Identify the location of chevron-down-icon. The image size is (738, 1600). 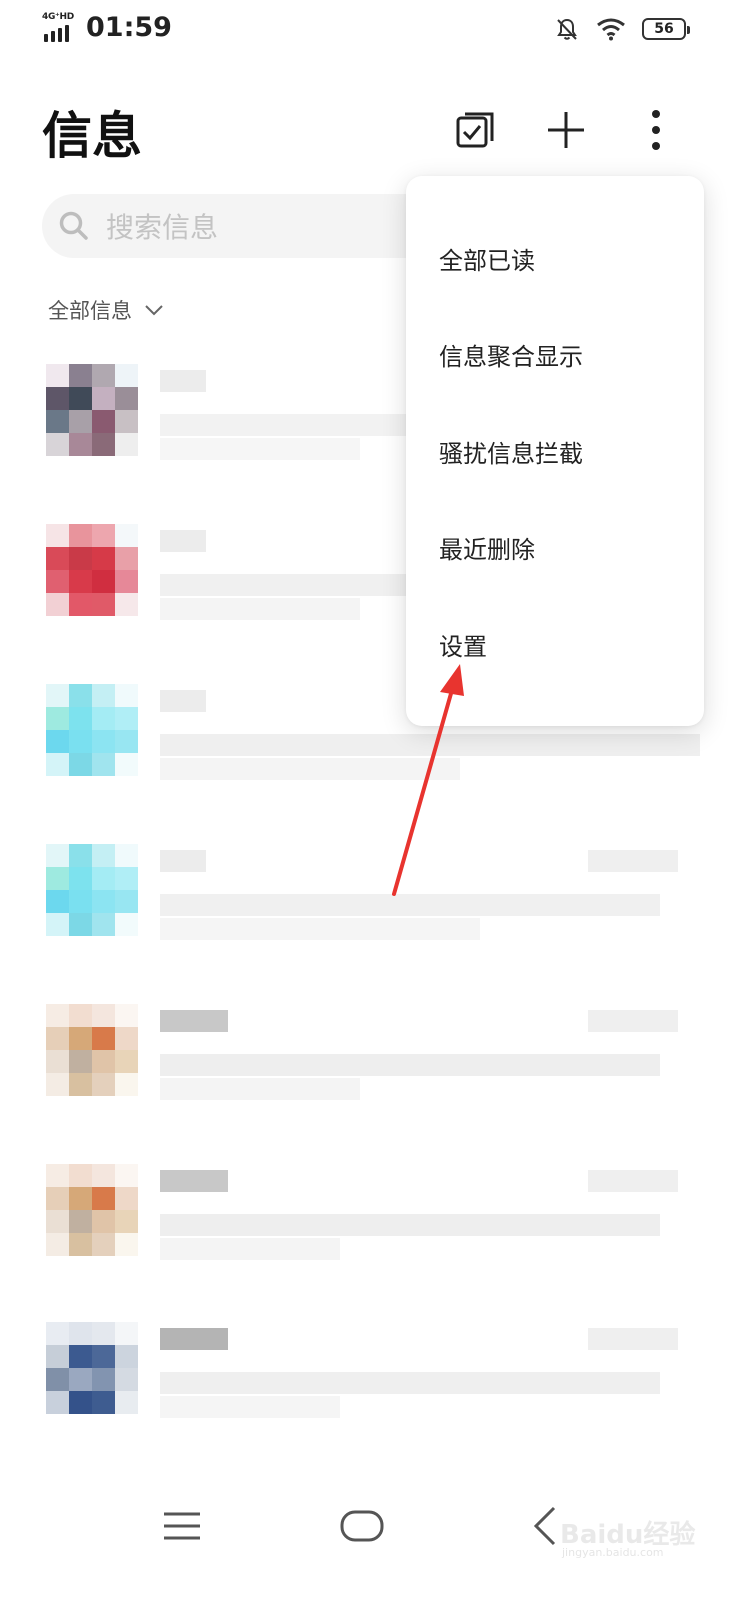
(154, 310).